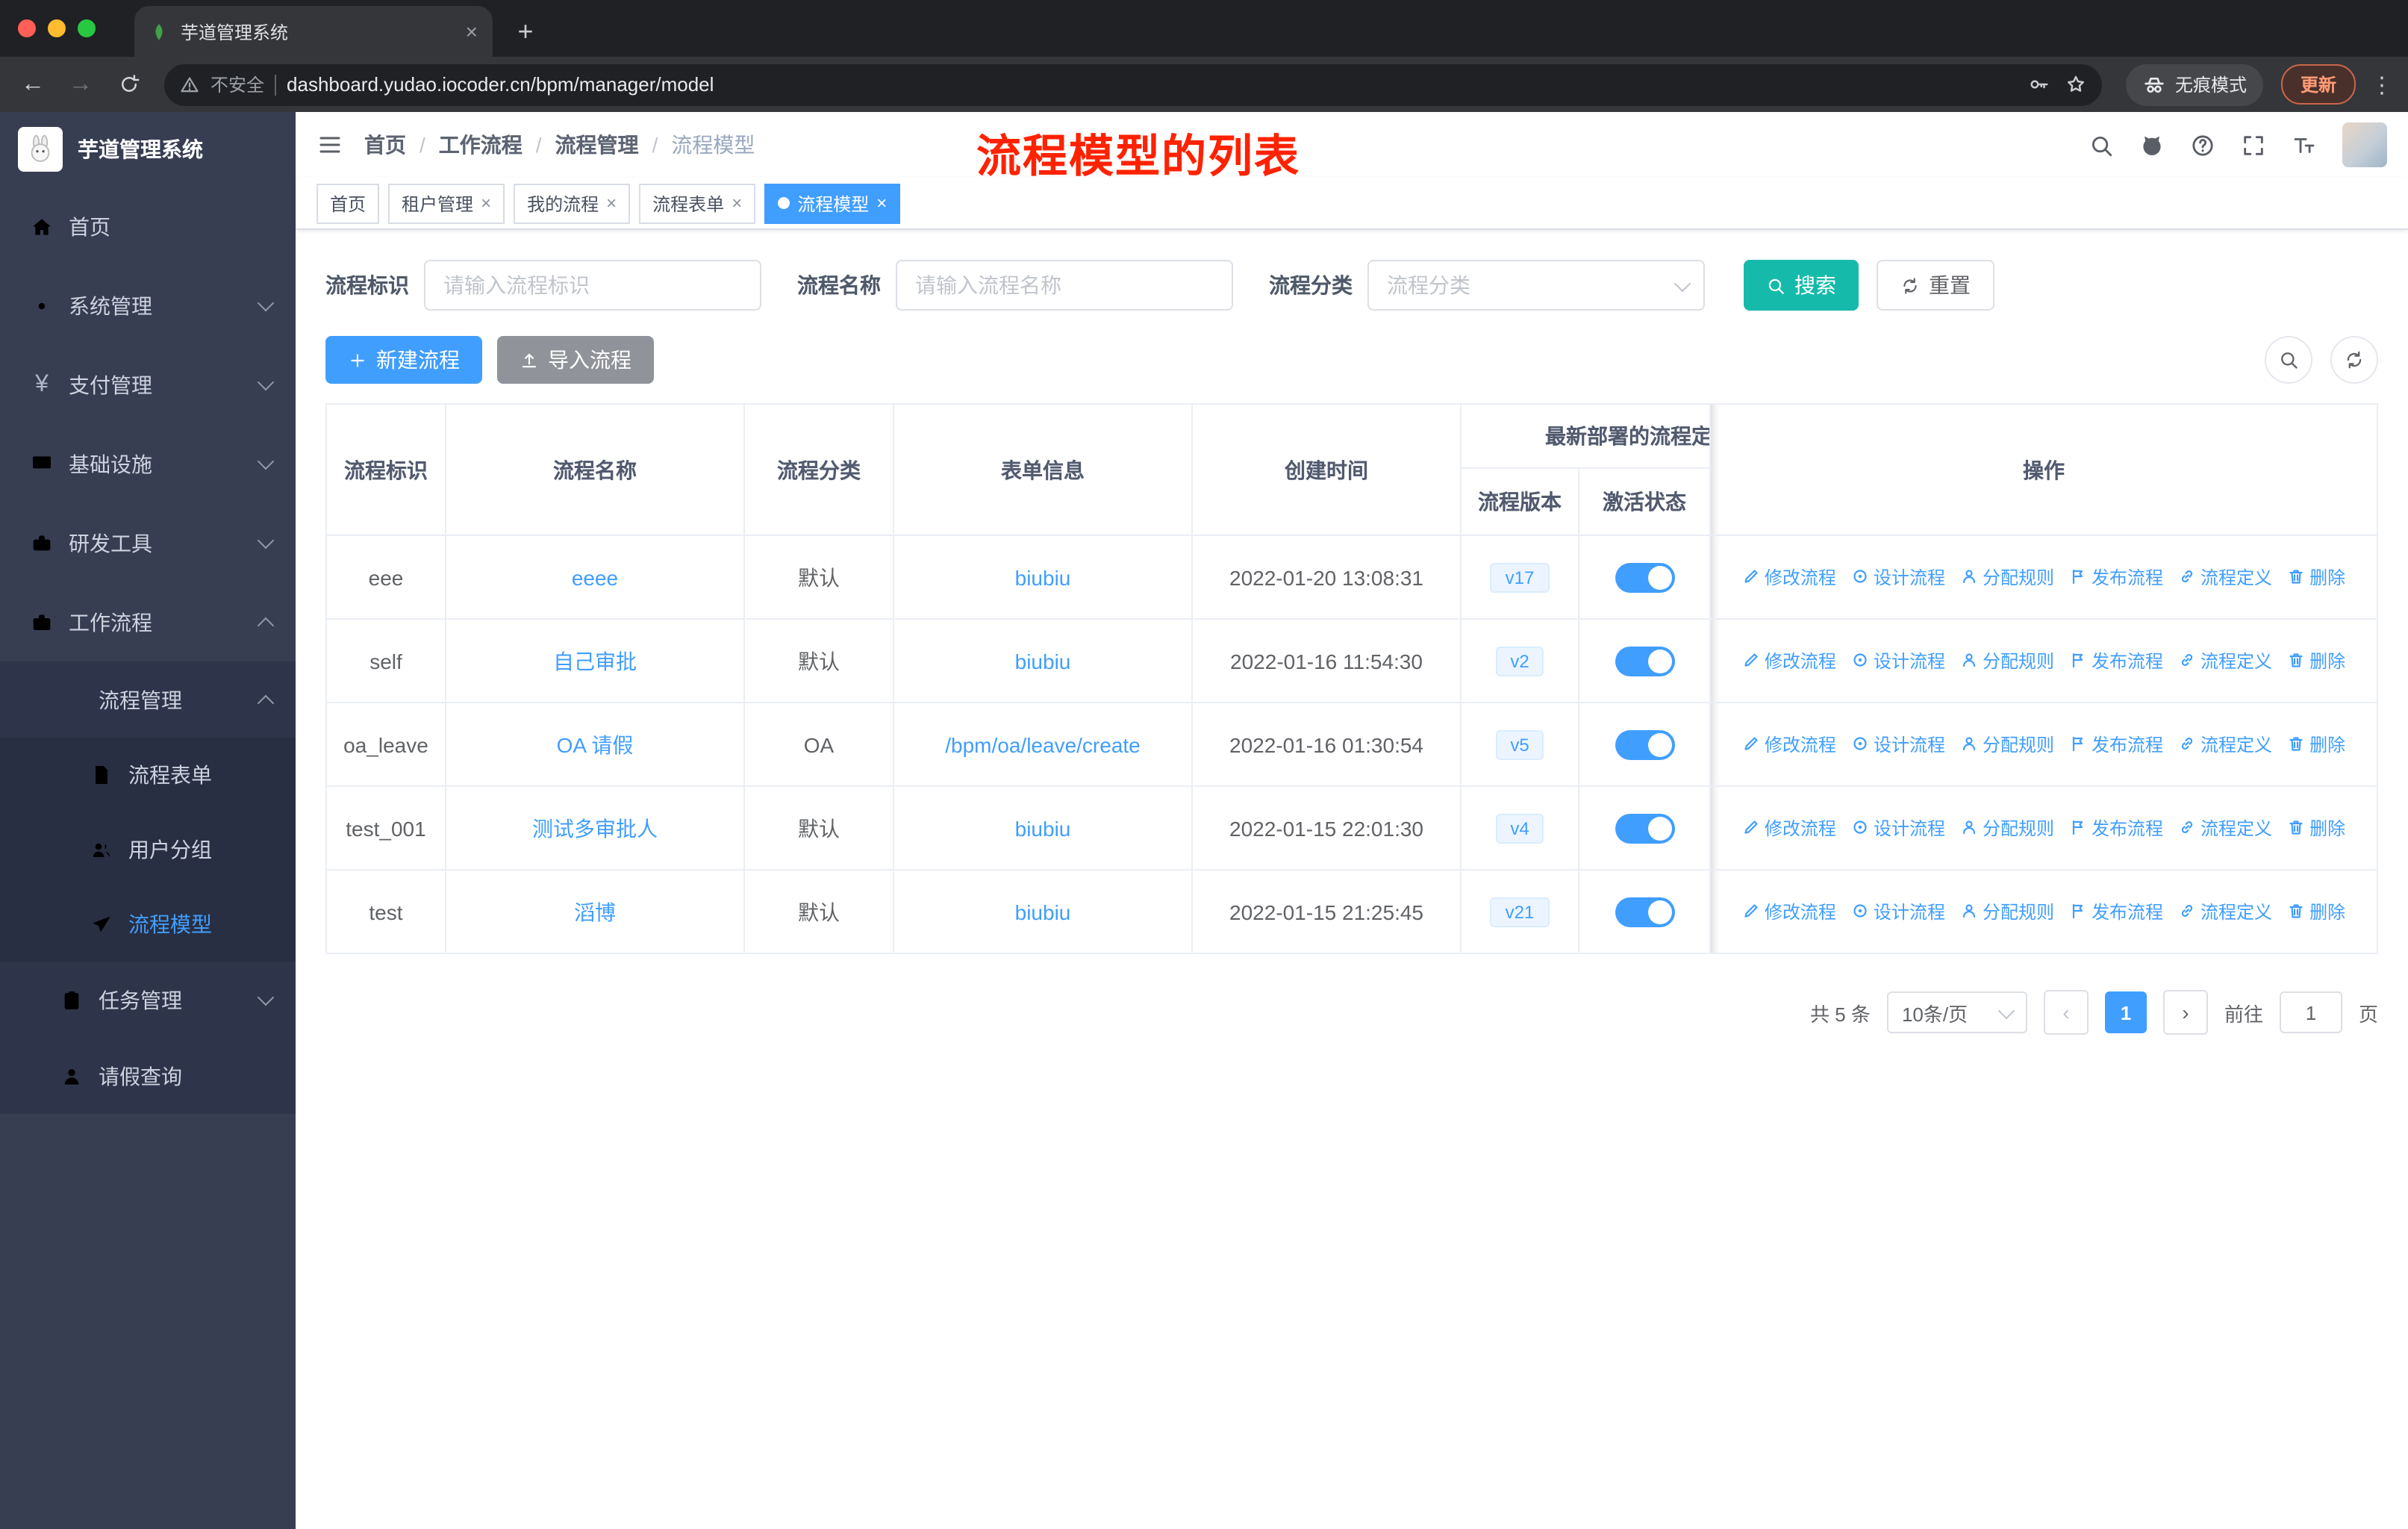  Describe the element at coordinates (595, 828) in the screenshot. I see `process-name-link: 测试多审批人` at that location.